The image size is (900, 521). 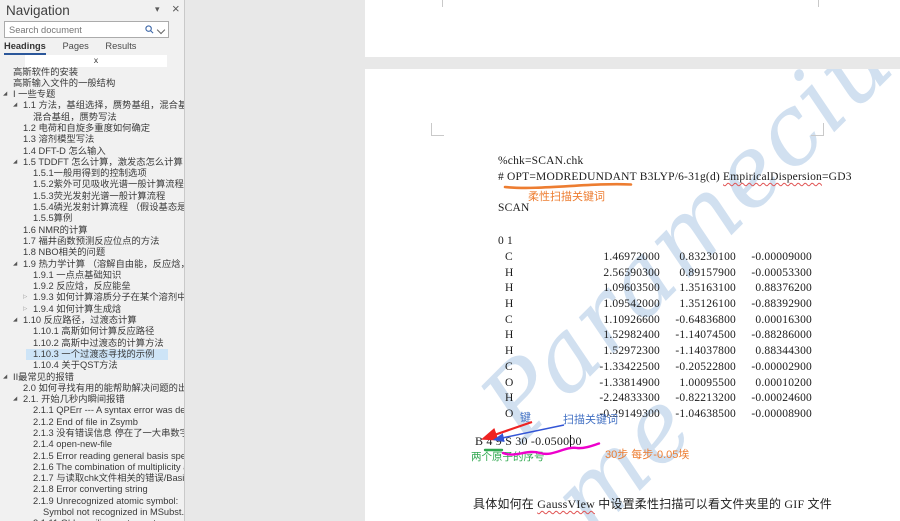 I want to click on atom-coordinate: -0.00009000, so click(x=781, y=257).